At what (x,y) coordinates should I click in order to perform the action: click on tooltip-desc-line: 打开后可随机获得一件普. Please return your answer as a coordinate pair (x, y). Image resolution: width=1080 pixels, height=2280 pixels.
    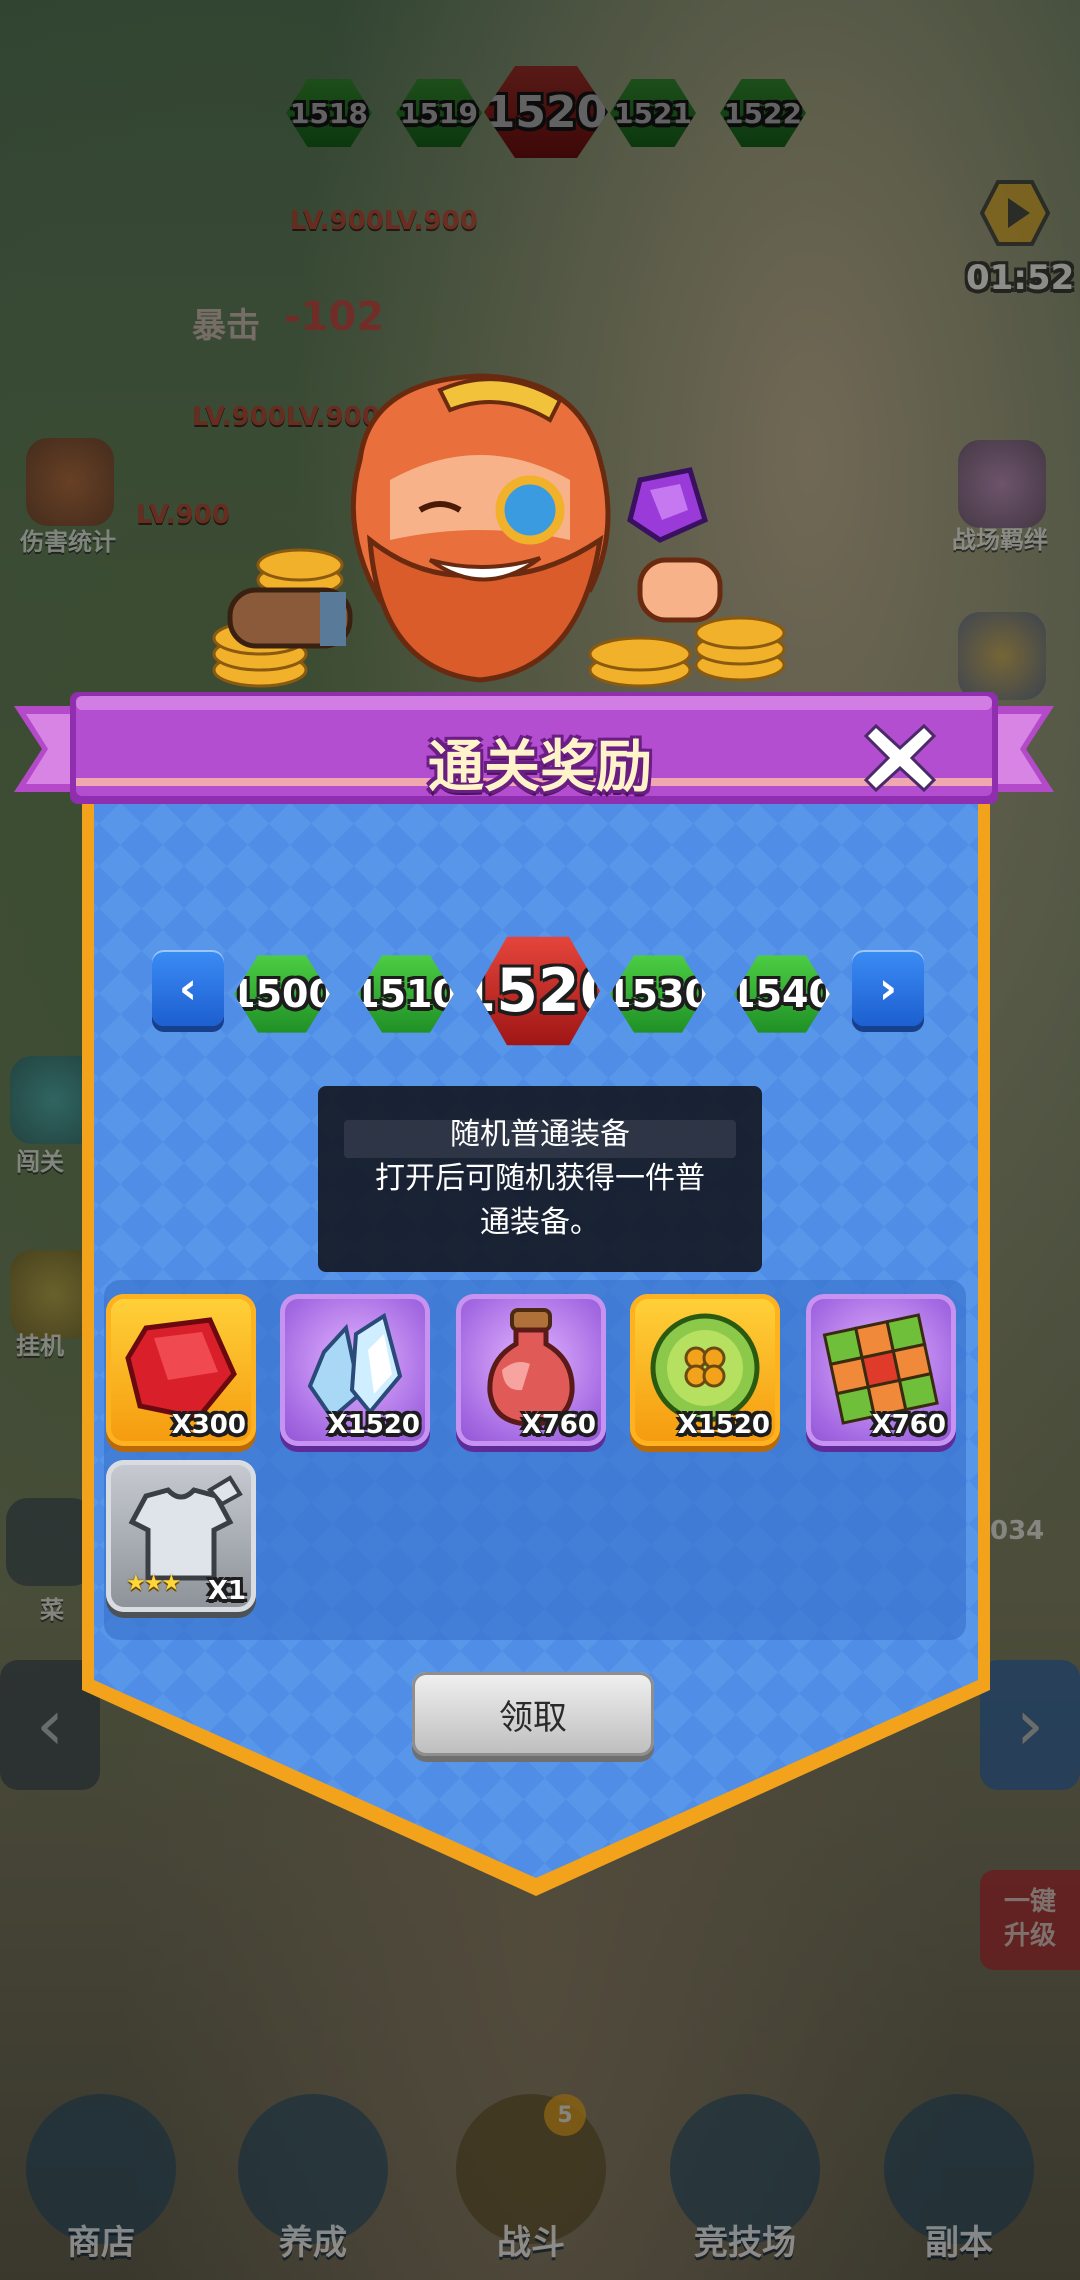
    Looking at the image, I should click on (540, 1178).